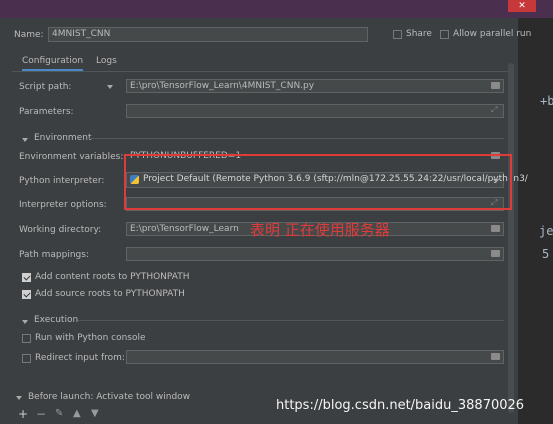 This screenshot has width=553, height=424. What do you see at coordinates (110, 87) in the screenshot?
I see `chevron-down-icon` at bounding box center [110, 87].